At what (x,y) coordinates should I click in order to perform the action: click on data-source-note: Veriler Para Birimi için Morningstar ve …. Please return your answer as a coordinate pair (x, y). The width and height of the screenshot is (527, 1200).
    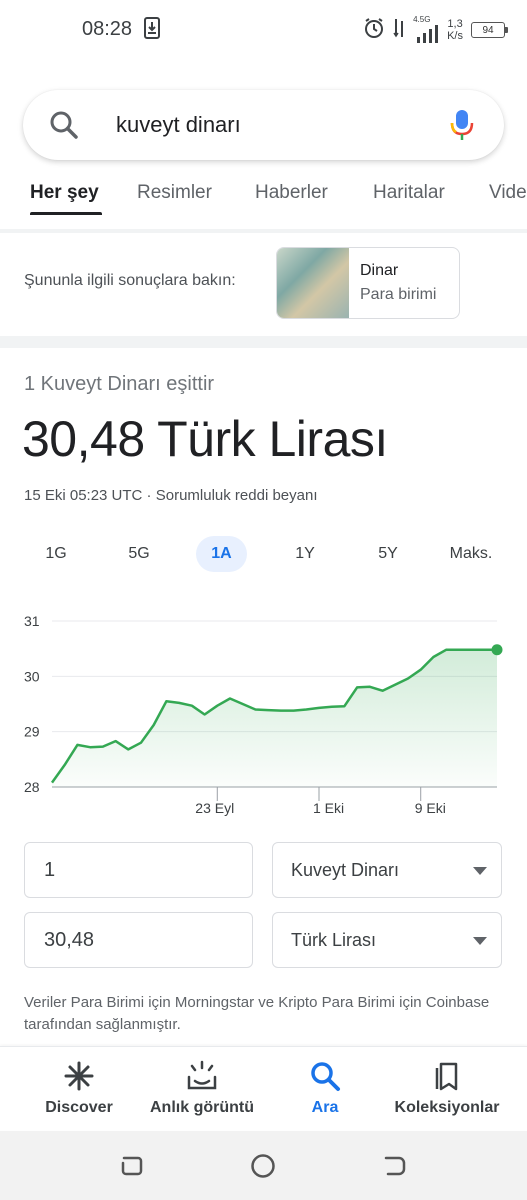
    Looking at the image, I should click on (257, 1013).